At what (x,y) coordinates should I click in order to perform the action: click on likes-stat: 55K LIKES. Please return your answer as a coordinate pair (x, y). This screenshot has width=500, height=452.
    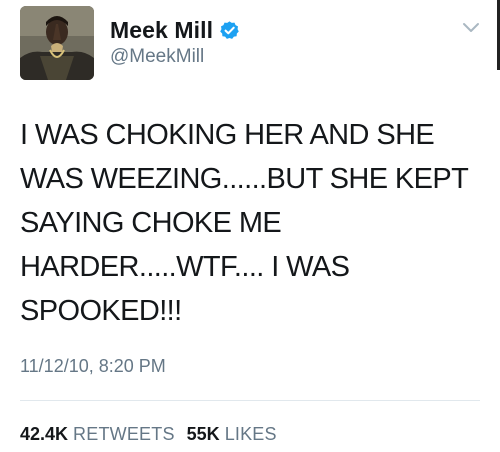
    Looking at the image, I should click on (232, 434).